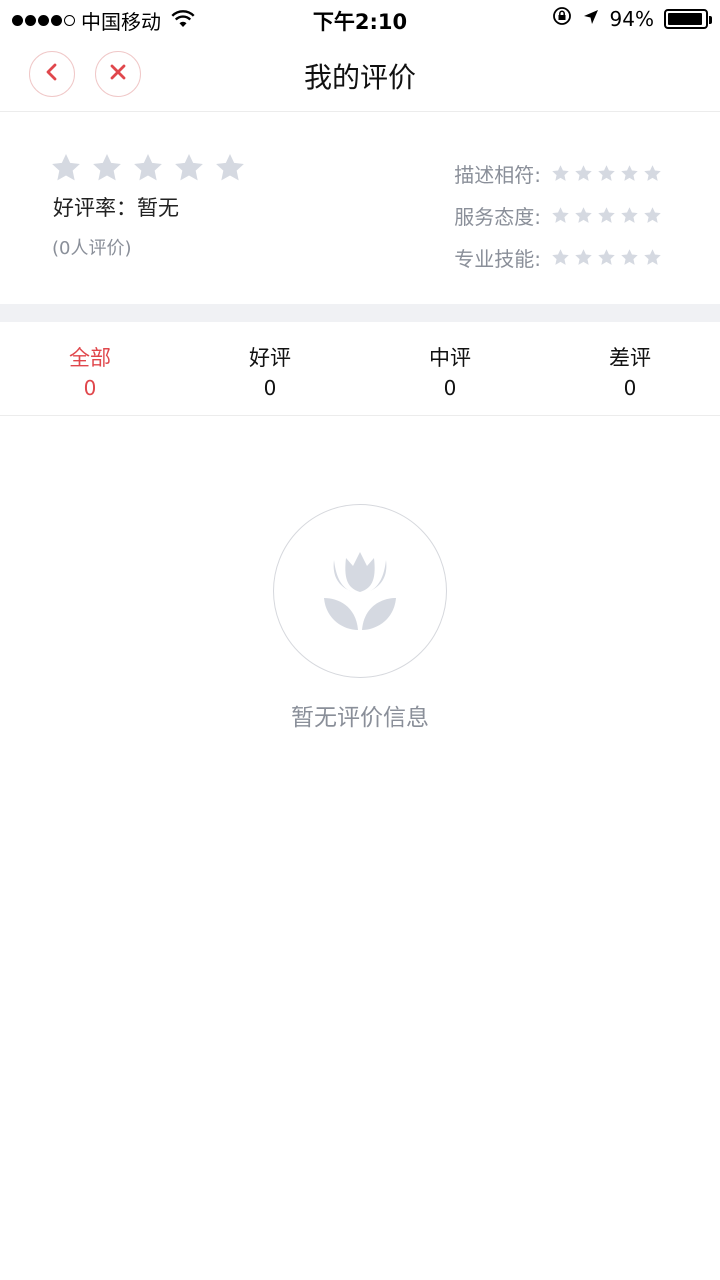  Describe the element at coordinates (360, 718) in the screenshot. I see `empty-state-text: 暂无评价信息` at that location.